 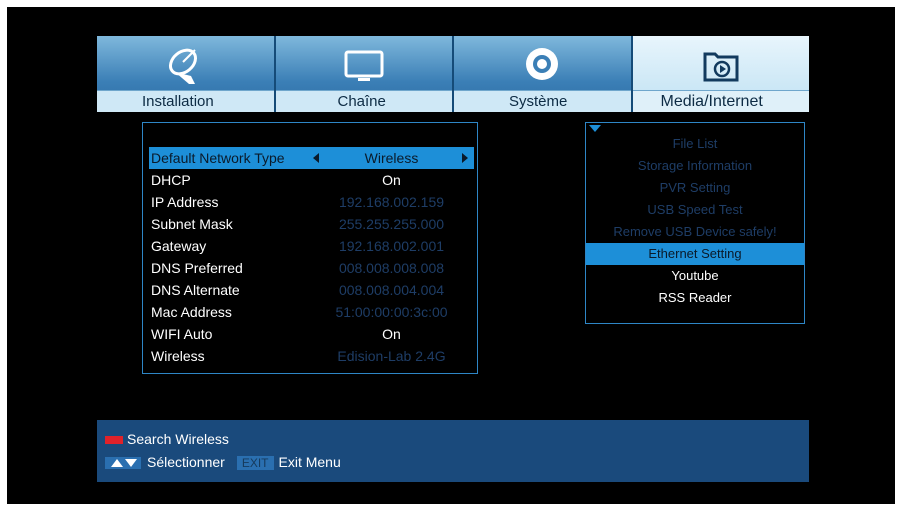 I want to click on arrow-right-icon, so click(x=465, y=158).